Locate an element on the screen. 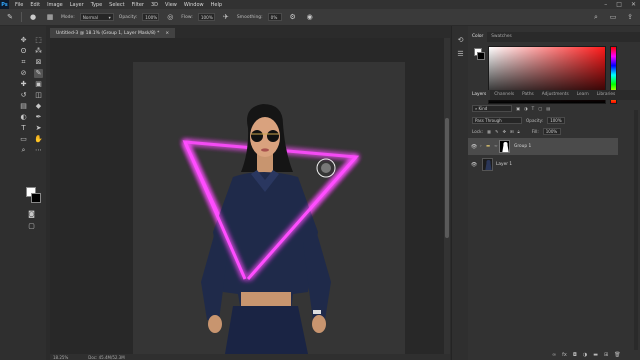 The height and width of the screenshot is (360, 640). quick-select-tool-icon: ⁂ is located at coordinates (38, 51).